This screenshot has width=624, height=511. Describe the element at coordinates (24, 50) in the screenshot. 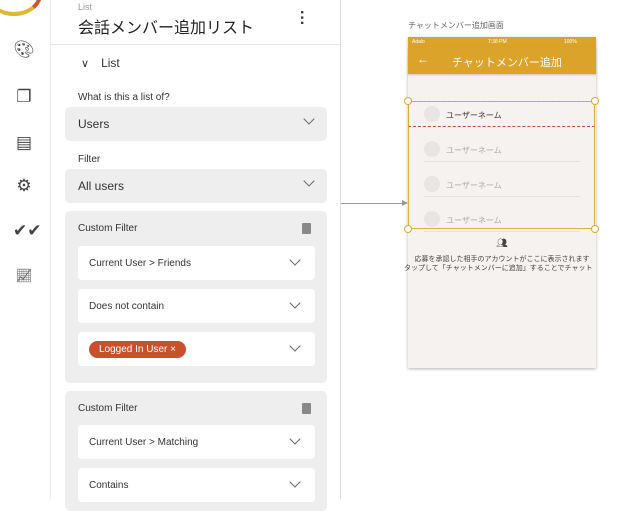

I see `palette-icon: 🎨︎` at that location.